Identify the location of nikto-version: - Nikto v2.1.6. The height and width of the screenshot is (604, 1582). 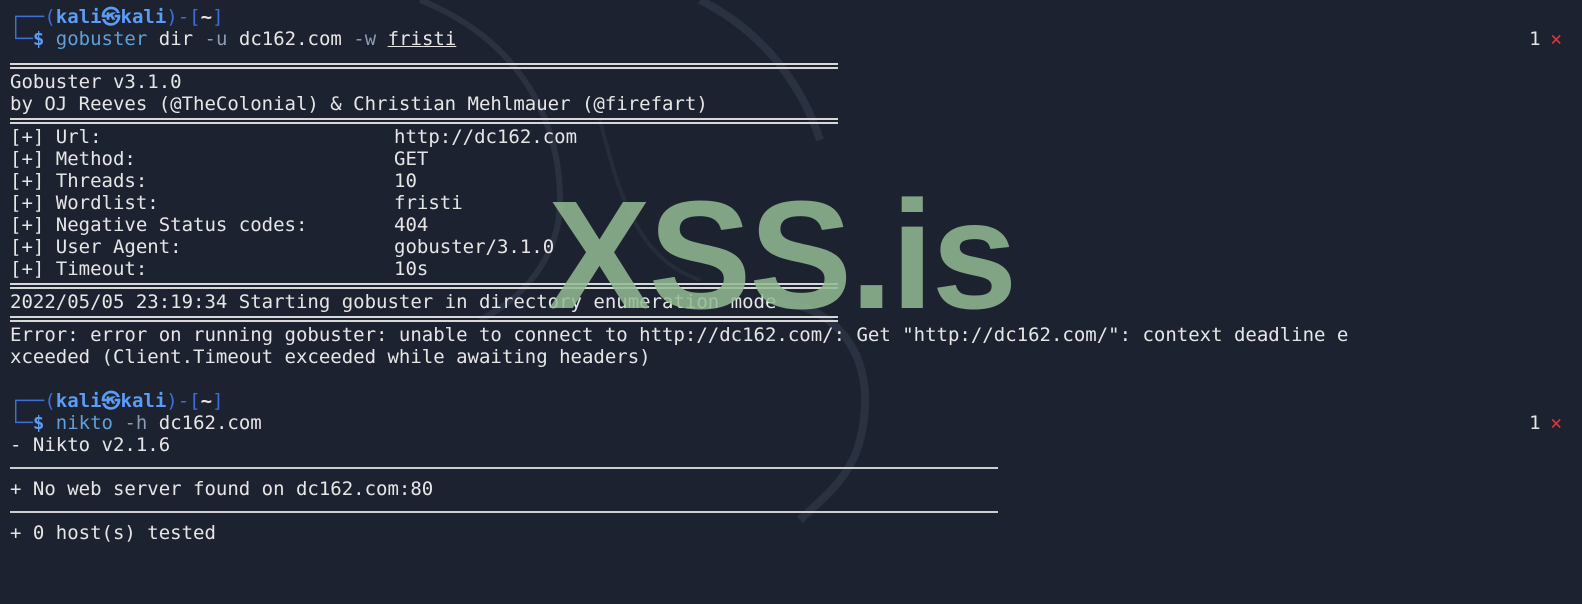
(90, 445).